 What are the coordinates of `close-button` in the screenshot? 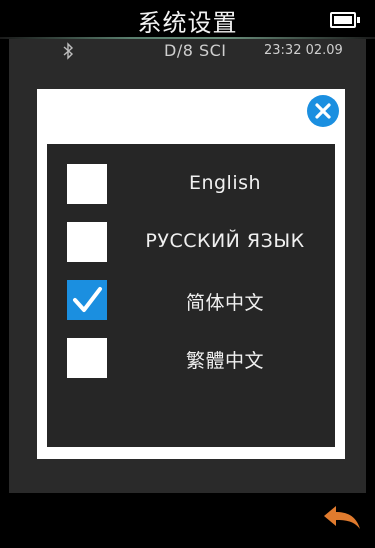 It's located at (323, 111).